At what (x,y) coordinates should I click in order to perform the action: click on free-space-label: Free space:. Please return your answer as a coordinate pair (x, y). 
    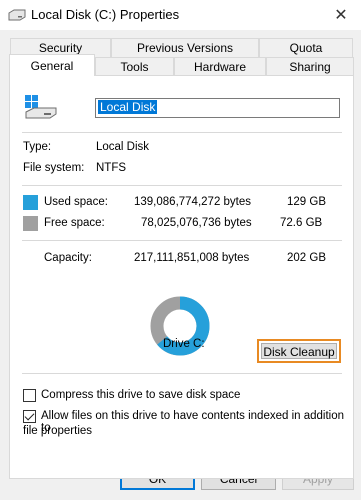
    Looking at the image, I should click on (74, 223).